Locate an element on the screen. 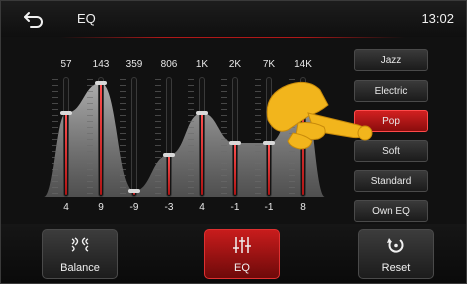  preset-own-eq-button: Own EQ is located at coordinates (391, 211).